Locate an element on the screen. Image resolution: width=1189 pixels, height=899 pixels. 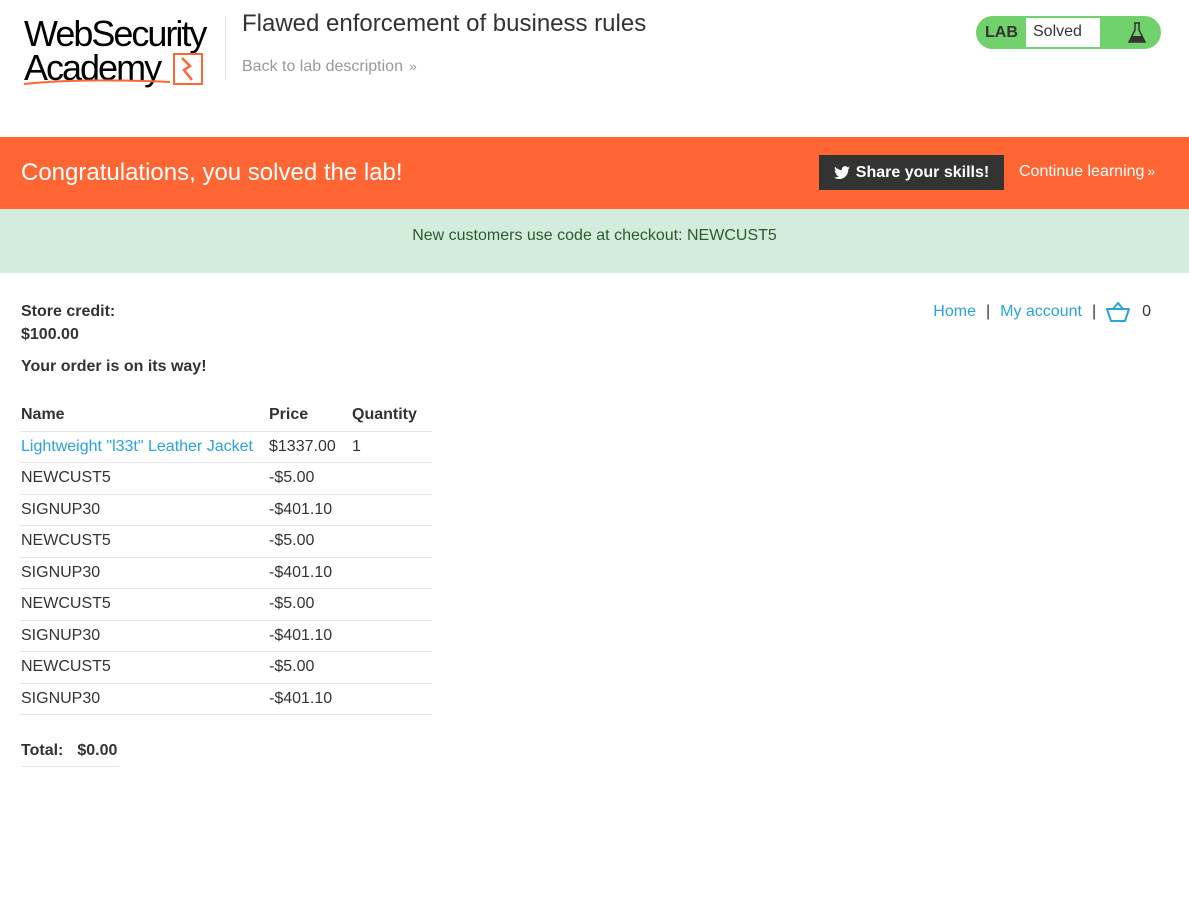
lab-title: Flawed enforcement of business rules is located at coordinates (444, 23).